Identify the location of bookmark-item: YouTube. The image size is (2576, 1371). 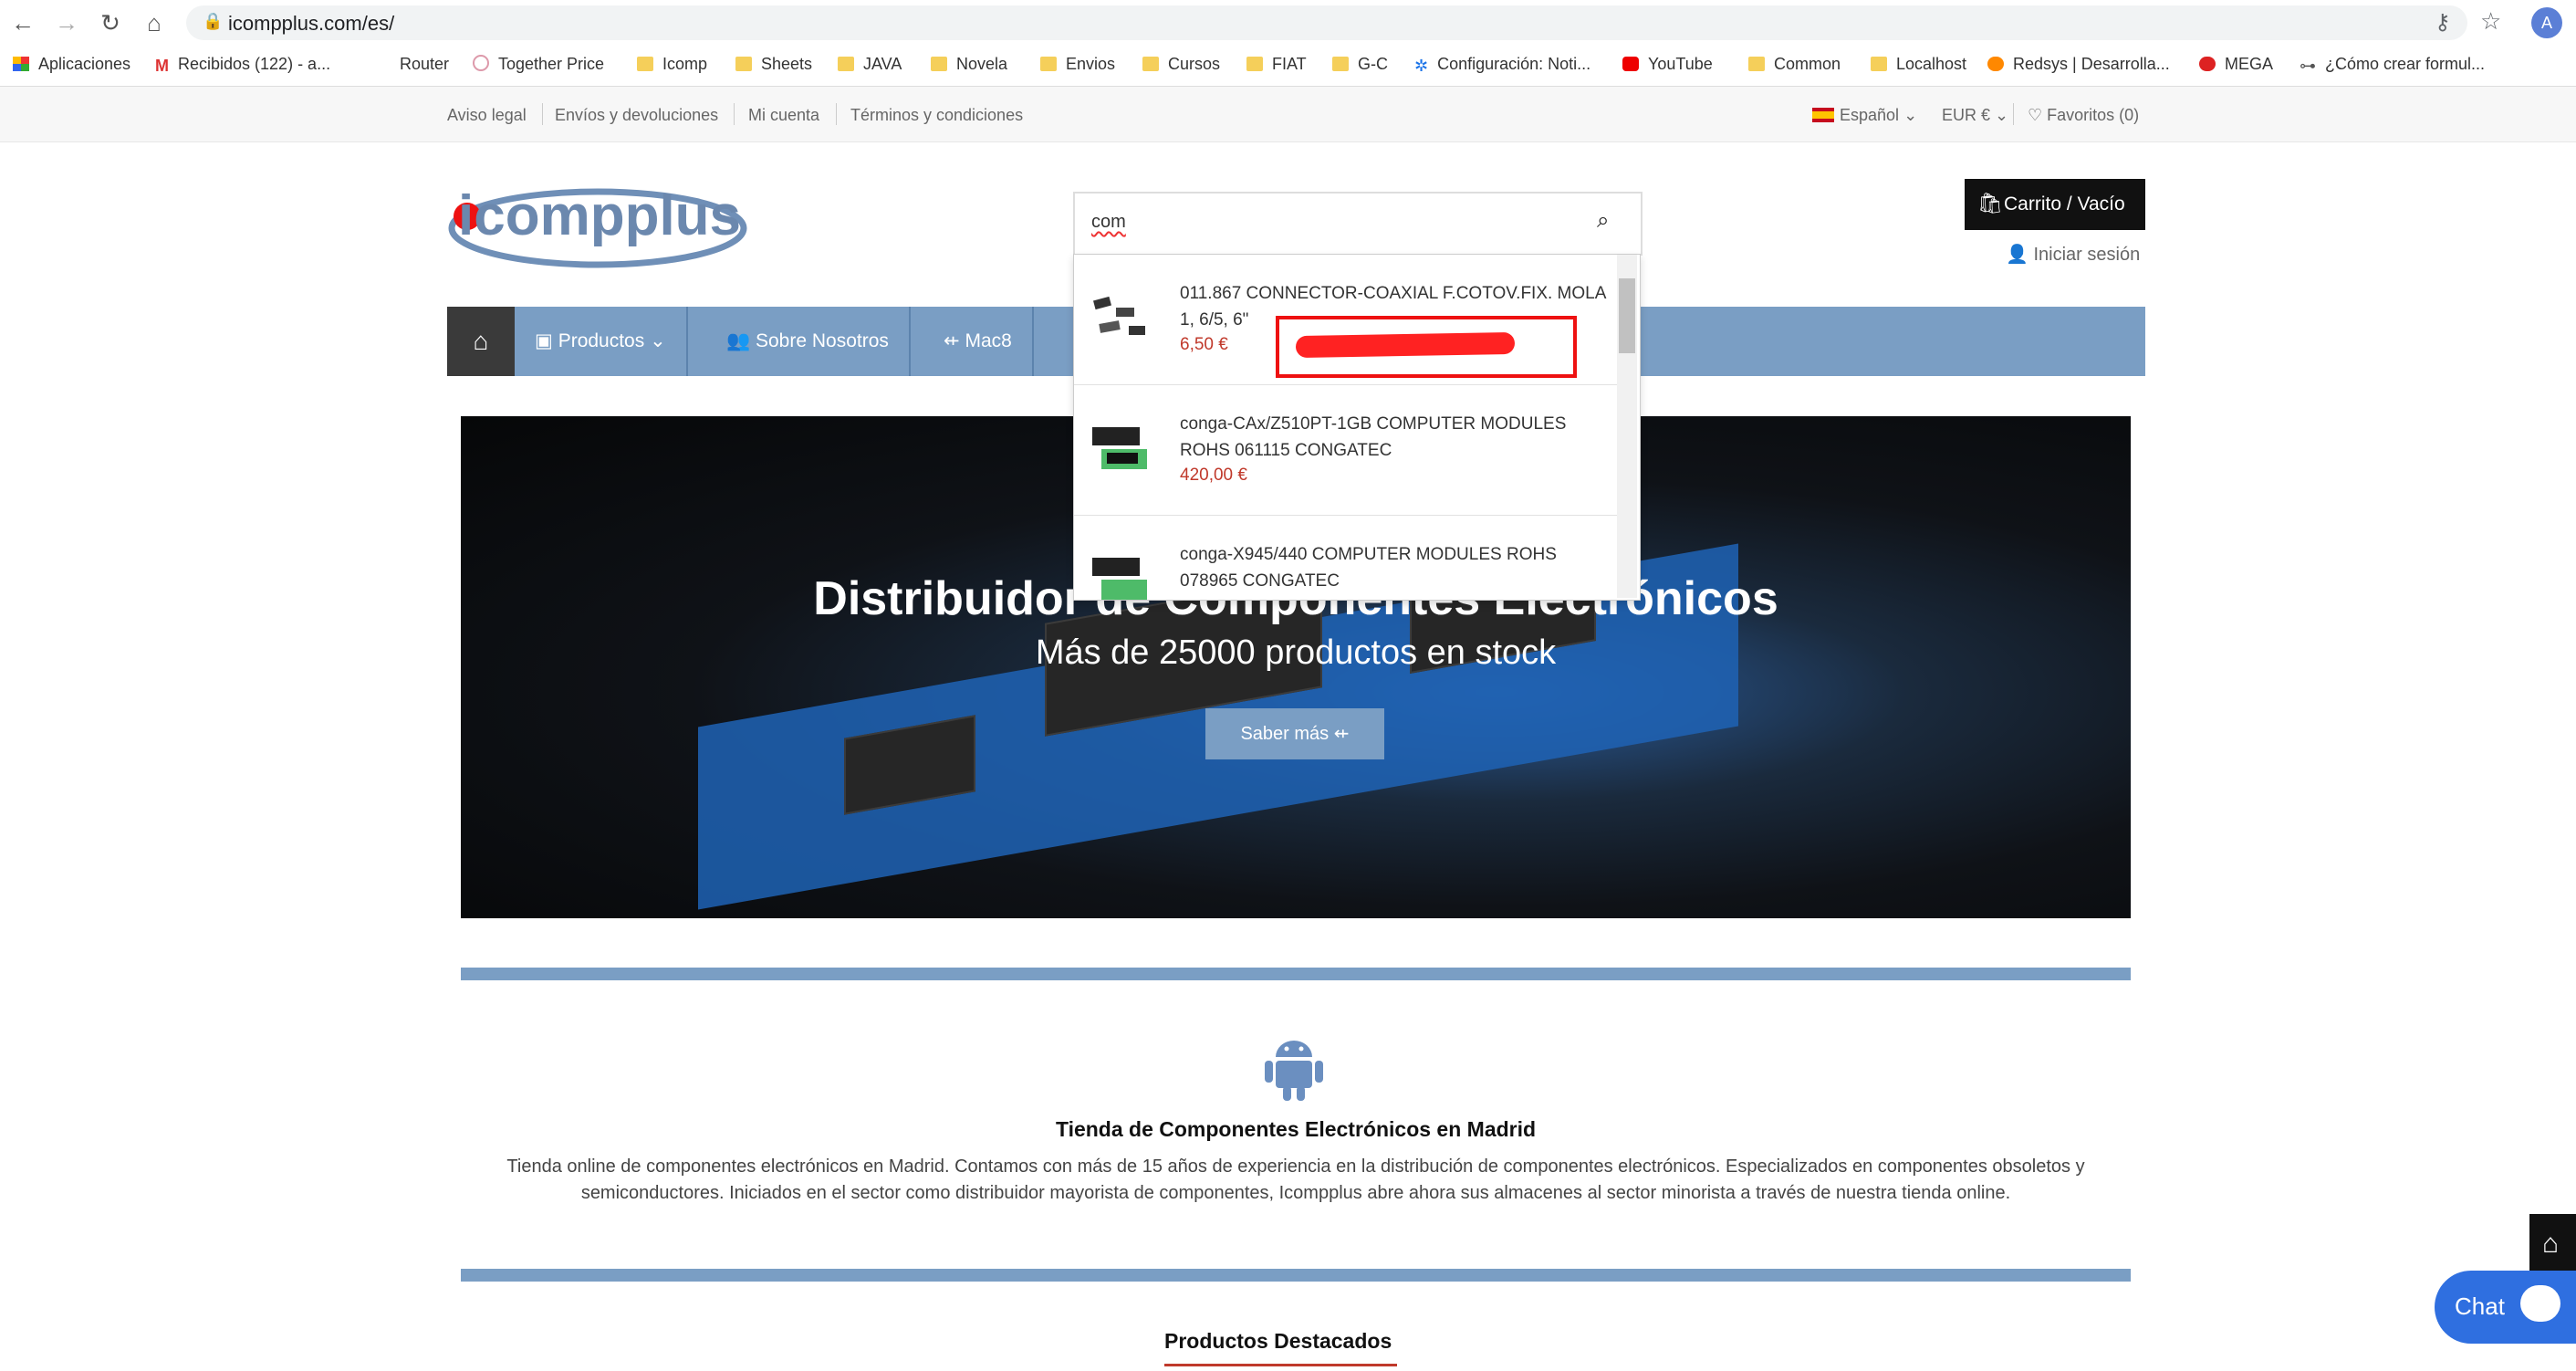
(1667, 64).